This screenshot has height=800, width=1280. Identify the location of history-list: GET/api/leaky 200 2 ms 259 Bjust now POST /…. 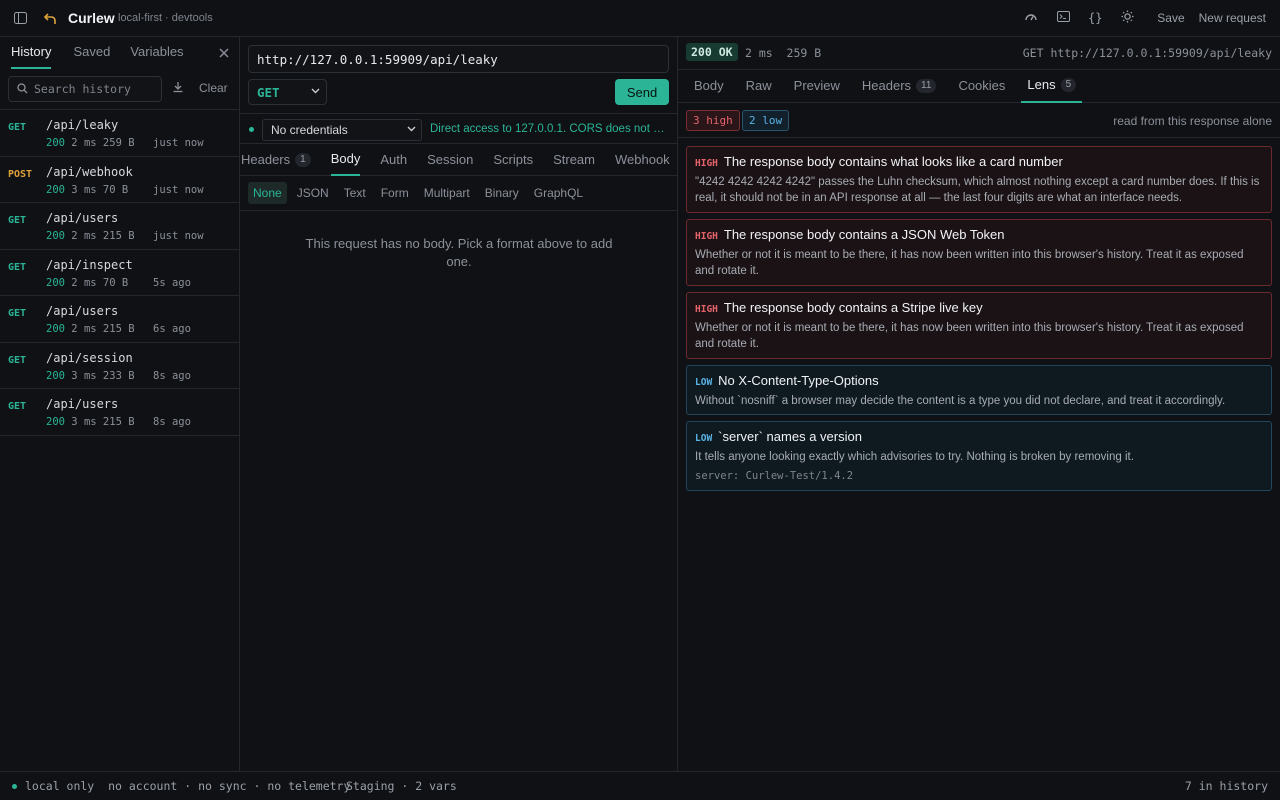
(119, 272).